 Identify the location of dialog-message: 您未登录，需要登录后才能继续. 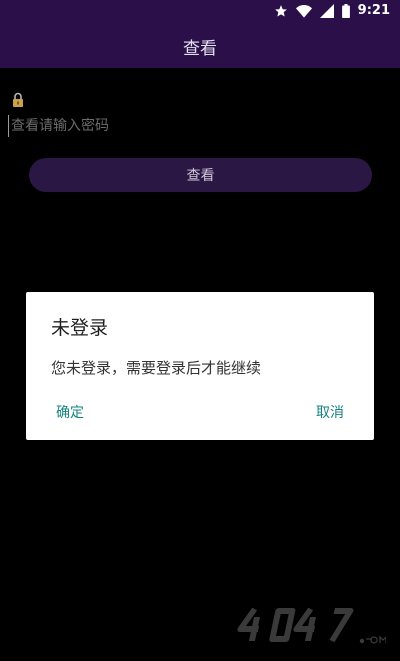
(156, 368).